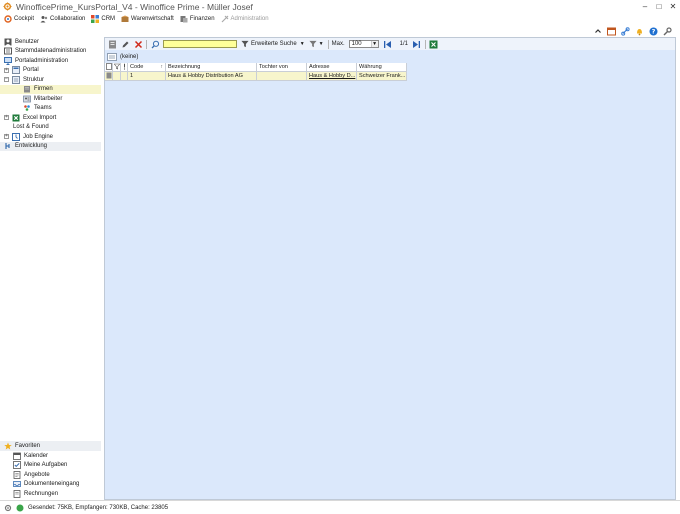 The image size is (680, 514). What do you see at coordinates (112, 44) in the screenshot?
I see `open-record-button` at bounding box center [112, 44].